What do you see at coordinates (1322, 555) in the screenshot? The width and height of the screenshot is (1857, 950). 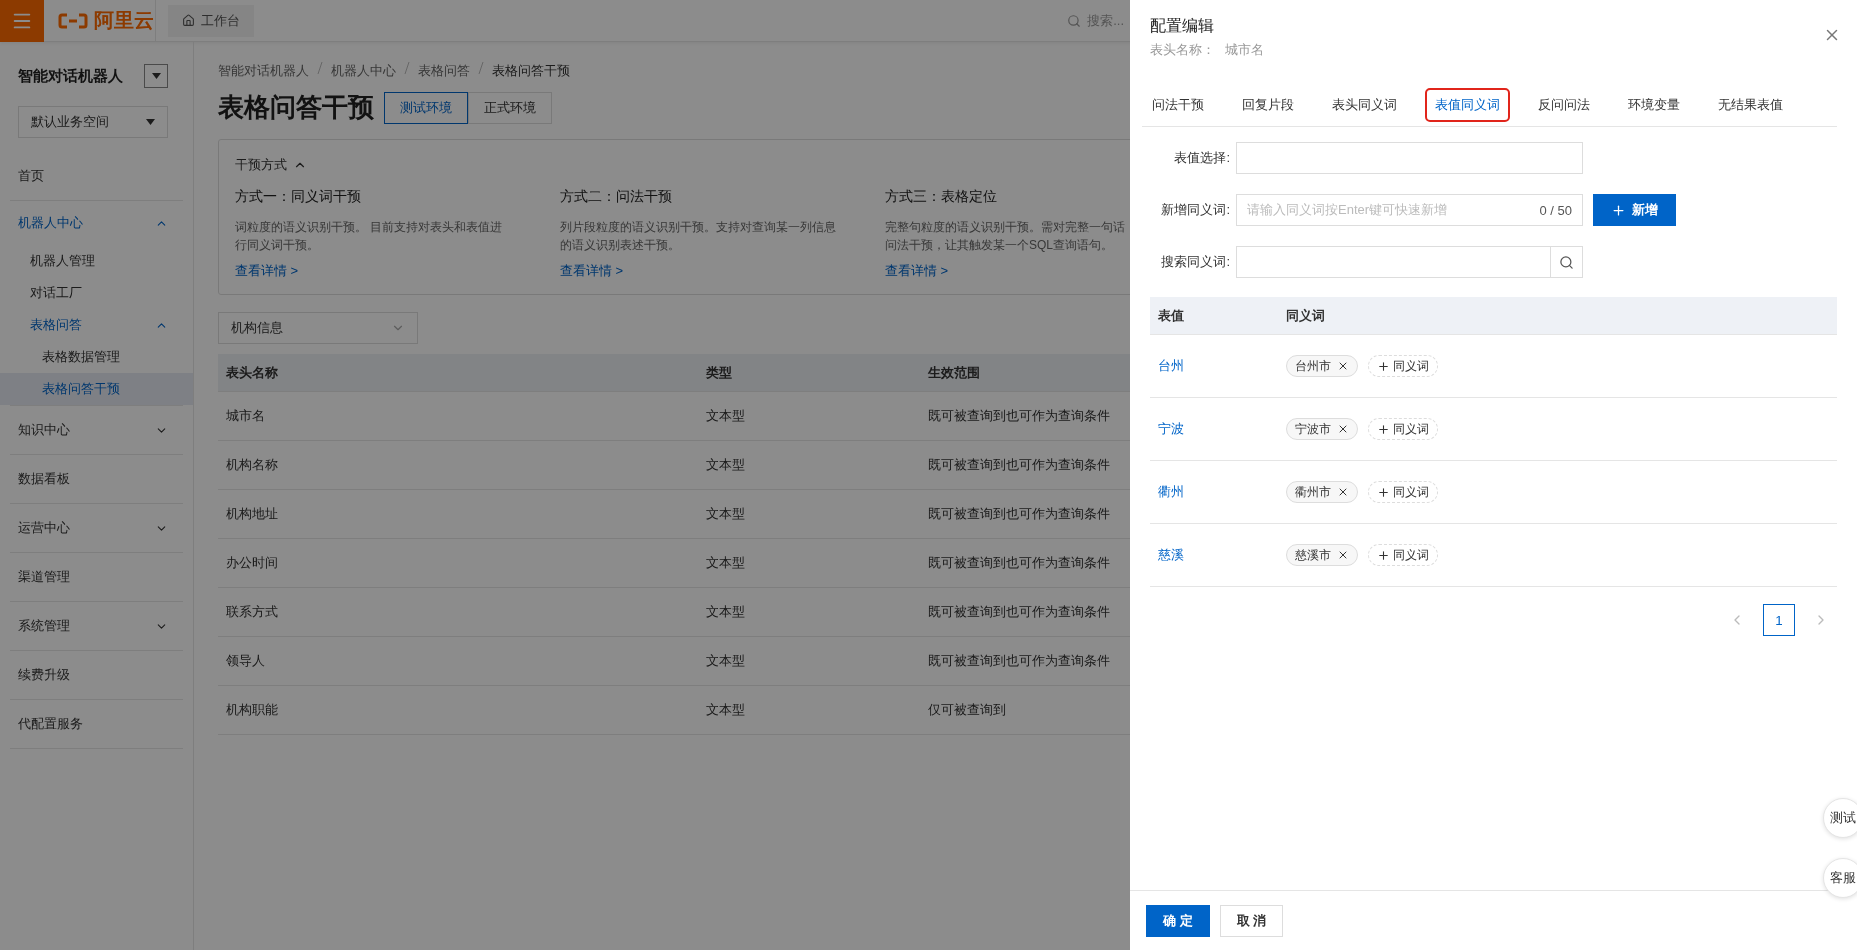 I see `synonym-tag: 慈溪市` at bounding box center [1322, 555].